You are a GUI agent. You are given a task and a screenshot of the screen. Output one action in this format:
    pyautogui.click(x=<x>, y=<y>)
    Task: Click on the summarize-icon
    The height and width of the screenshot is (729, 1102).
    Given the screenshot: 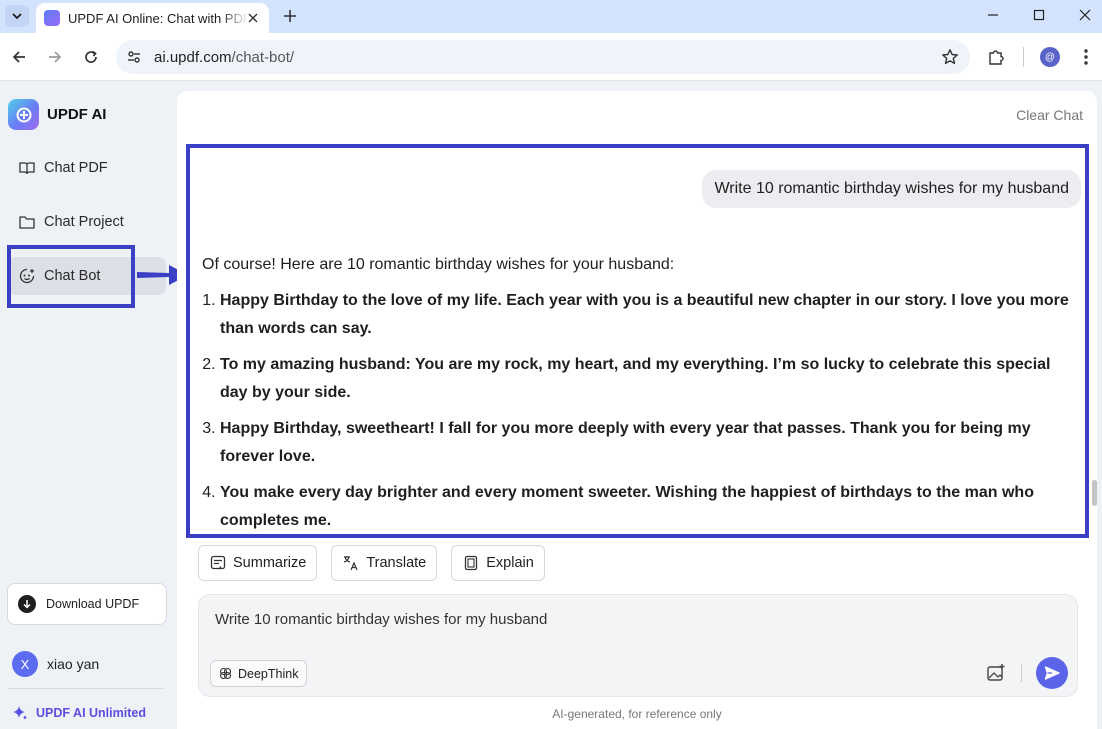 What is the action you would take?
    pyautogui.click(x=218, y=563)
    